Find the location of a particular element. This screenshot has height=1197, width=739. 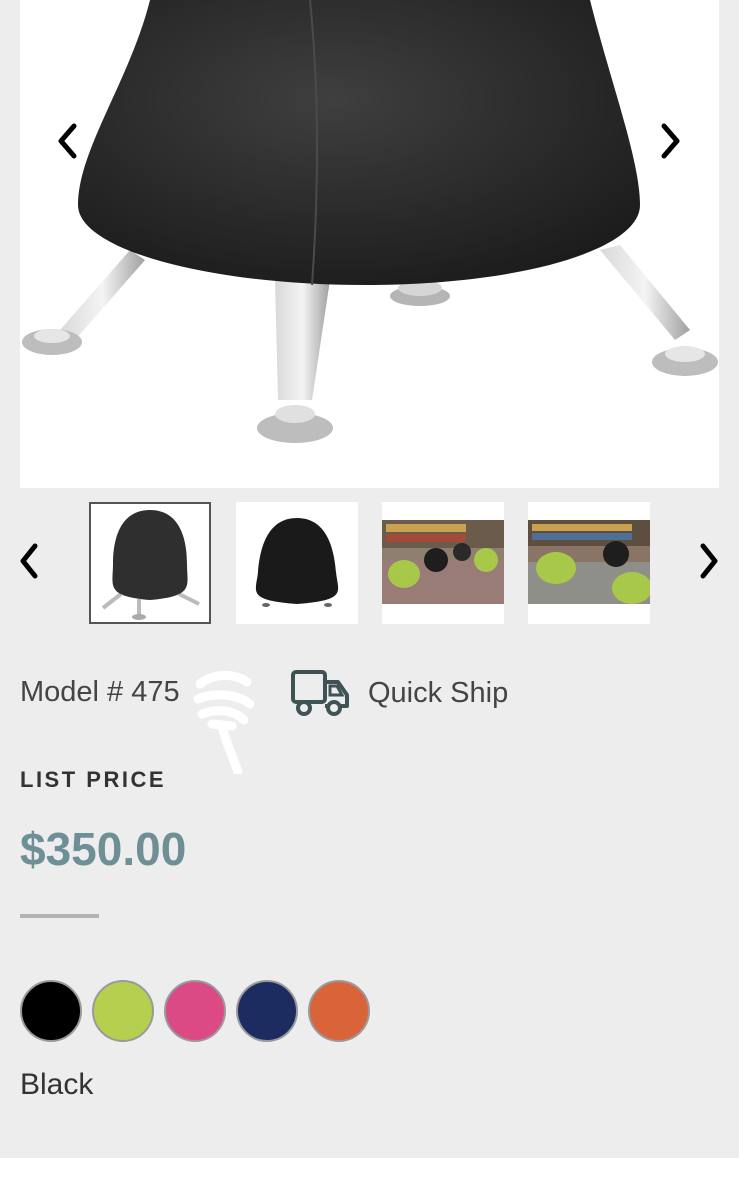

quick-ship-label: Quick Ship is located at coordinates (438, 692).